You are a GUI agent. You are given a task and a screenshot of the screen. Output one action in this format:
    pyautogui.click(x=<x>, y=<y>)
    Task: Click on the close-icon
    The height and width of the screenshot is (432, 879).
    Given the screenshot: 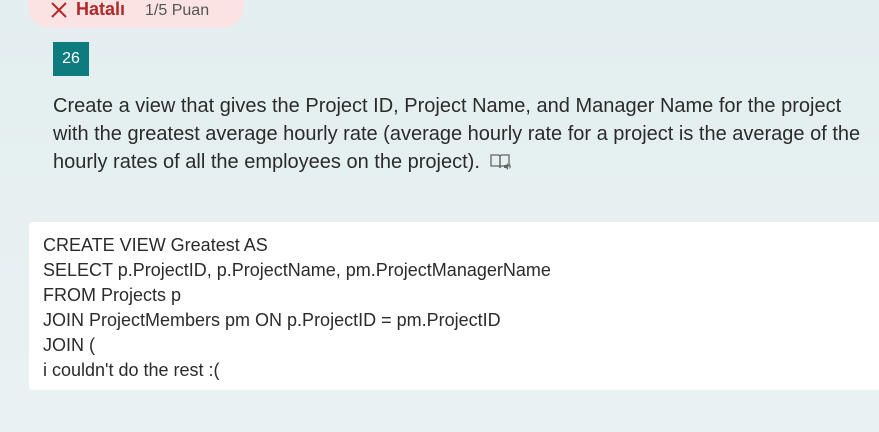 What is the action you would take?
    pyautogui.click(x=59, y=10)
    